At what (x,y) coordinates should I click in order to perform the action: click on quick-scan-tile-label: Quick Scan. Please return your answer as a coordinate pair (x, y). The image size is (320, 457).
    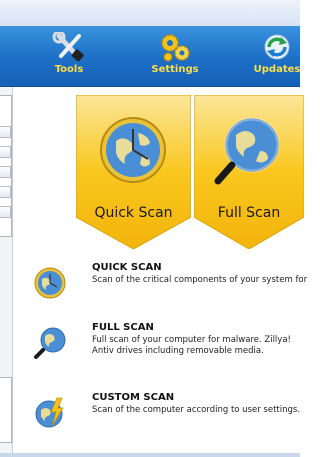
    Looking at the image, I should click on (133, 213).